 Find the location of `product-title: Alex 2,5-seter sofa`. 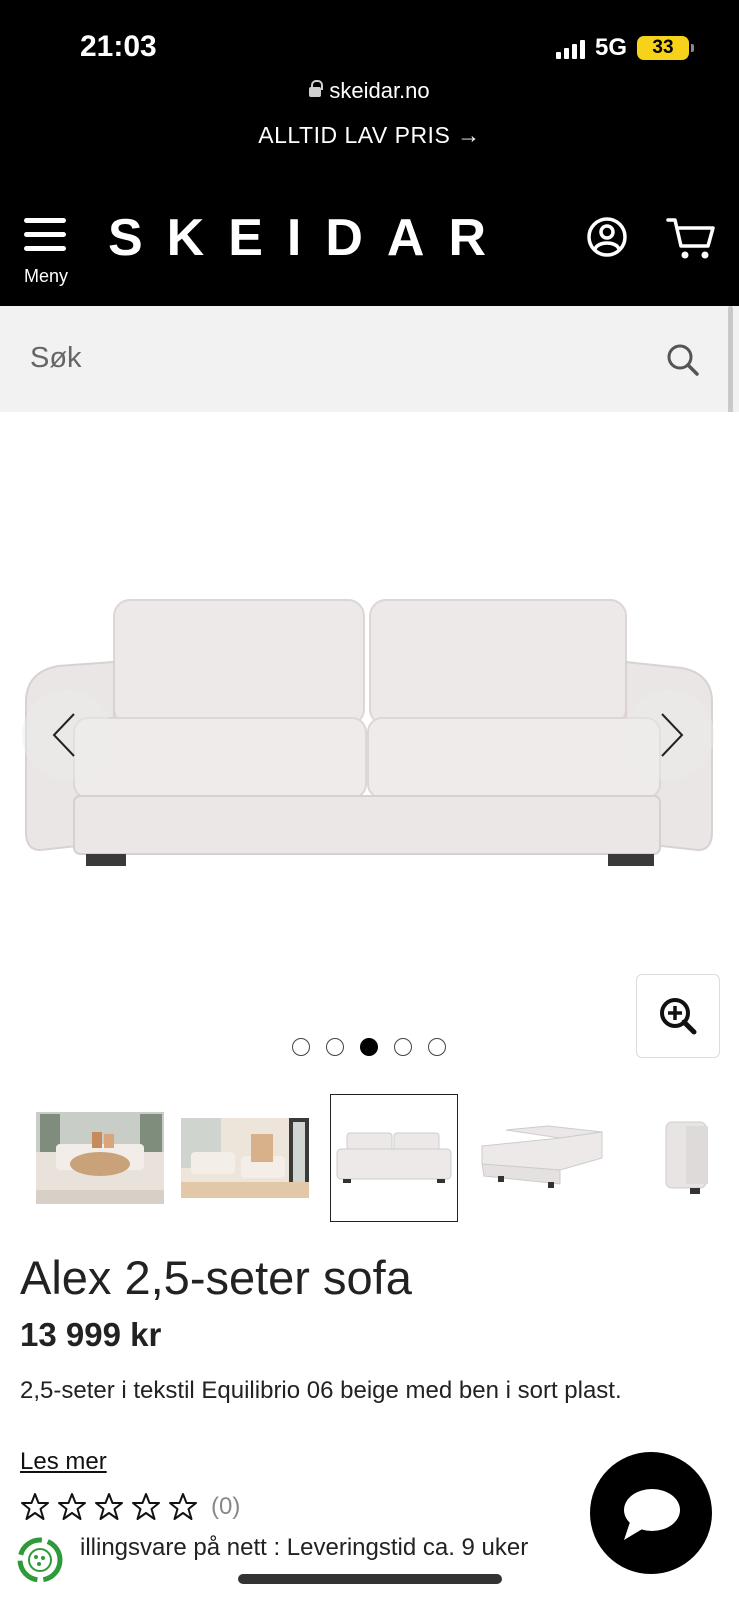

product-title: Alex 2,5-seter sofa is located at coordinates (216, 1277).